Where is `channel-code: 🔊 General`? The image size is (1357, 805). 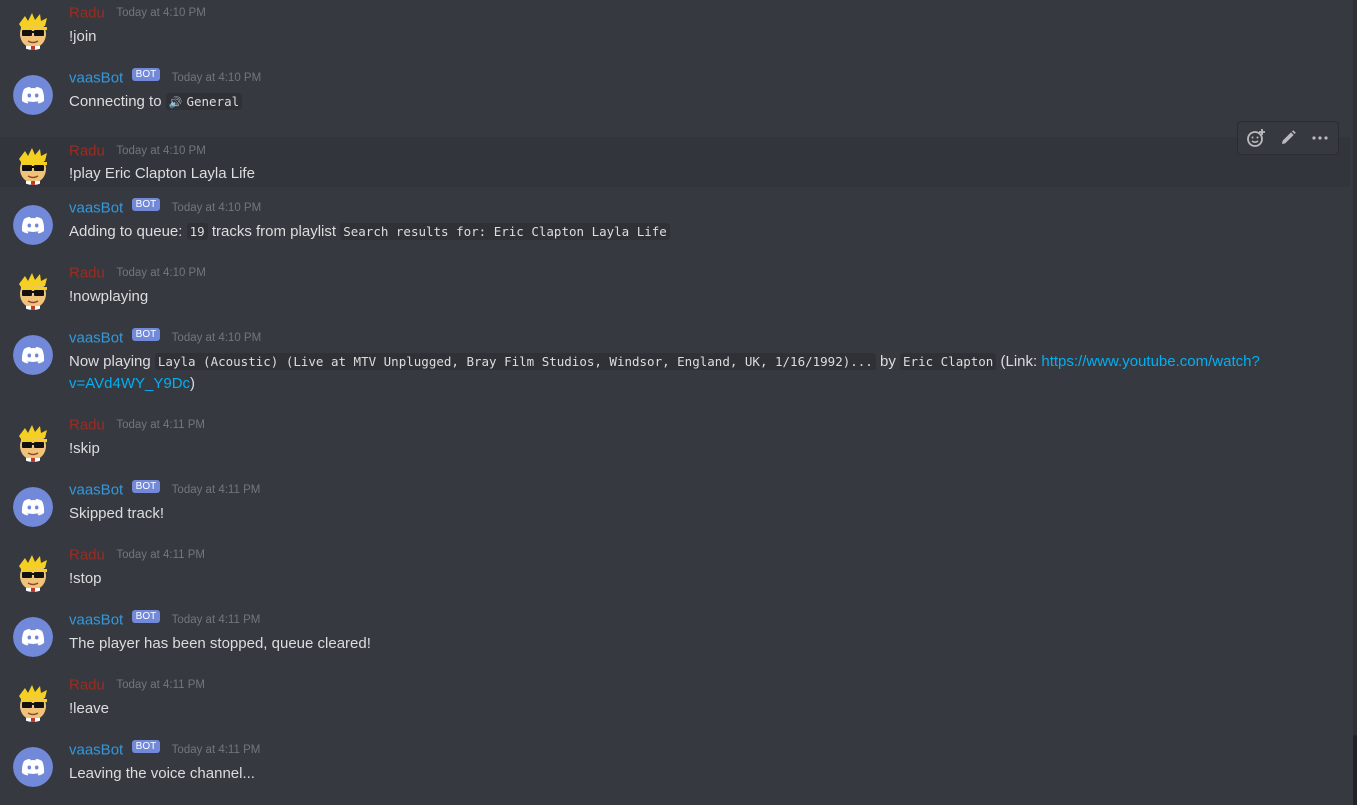 channel-code: 🔊 General is located at coordinates (204, 101).